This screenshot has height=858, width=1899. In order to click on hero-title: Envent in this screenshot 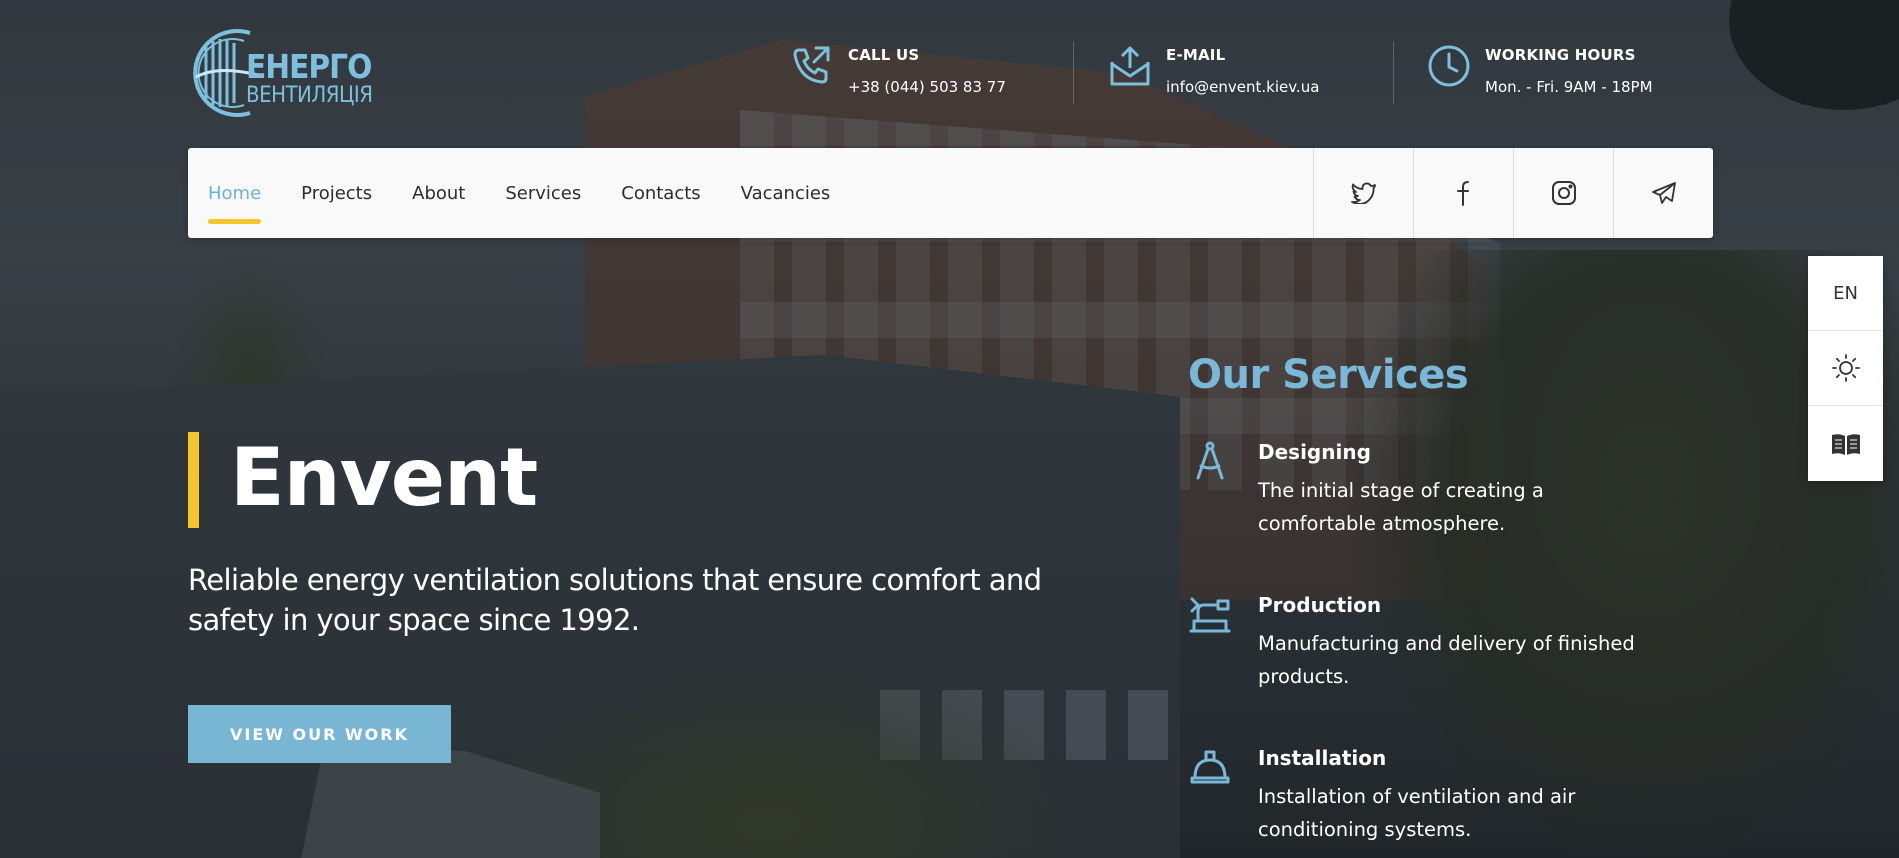, I will do `click(384, 477)`.